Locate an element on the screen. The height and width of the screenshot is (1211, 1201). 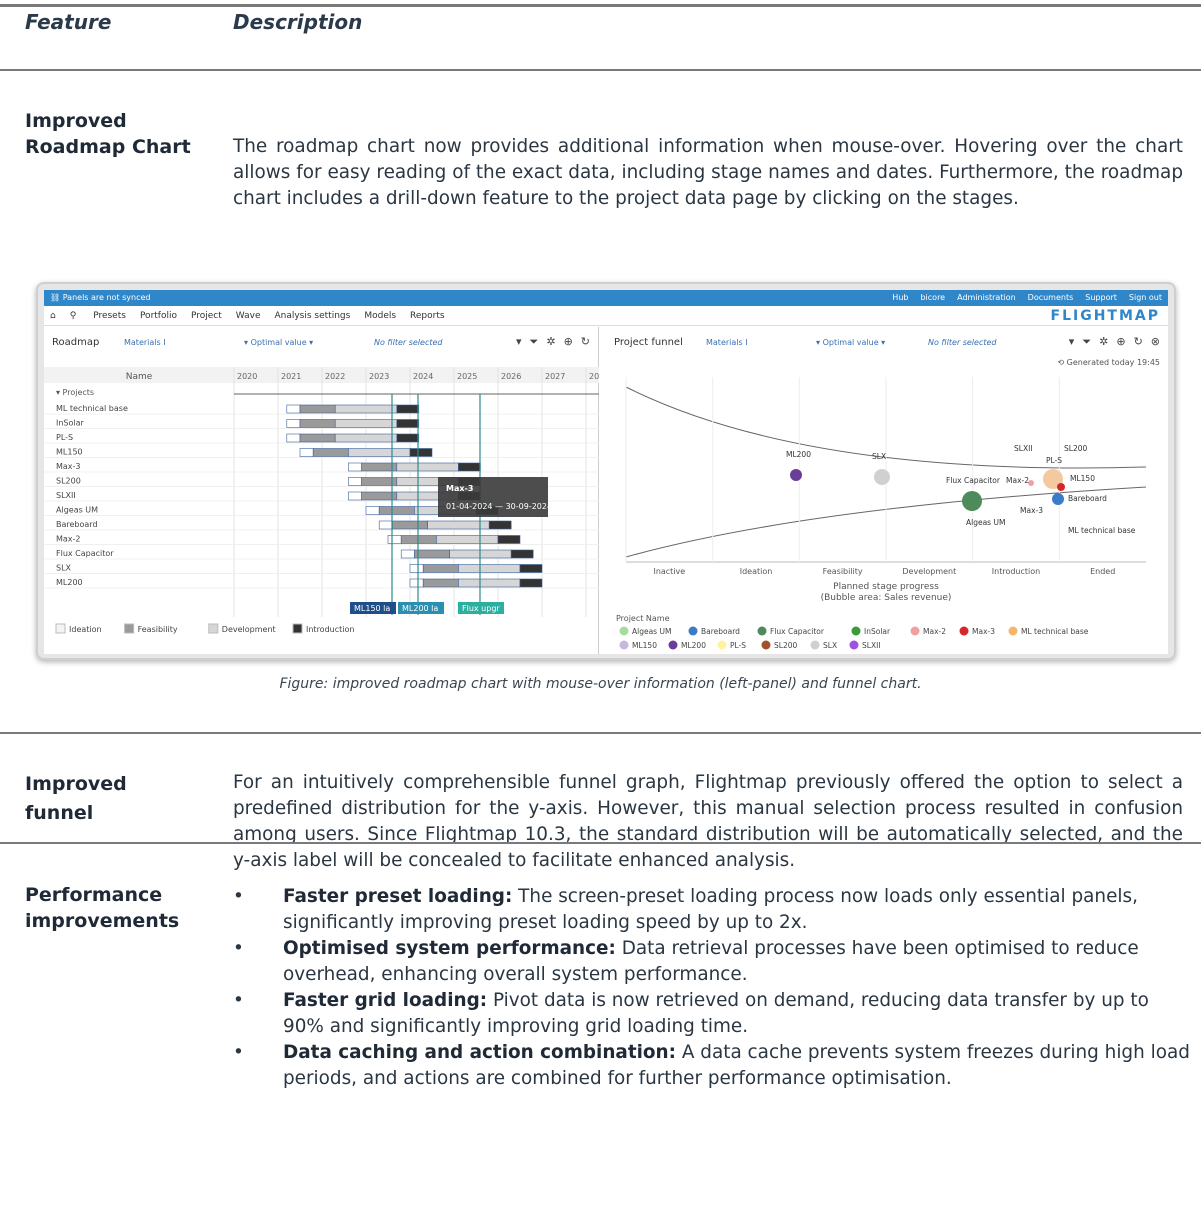
list-item-title: Faster grid loading: is located at coordinates (385, 1000).